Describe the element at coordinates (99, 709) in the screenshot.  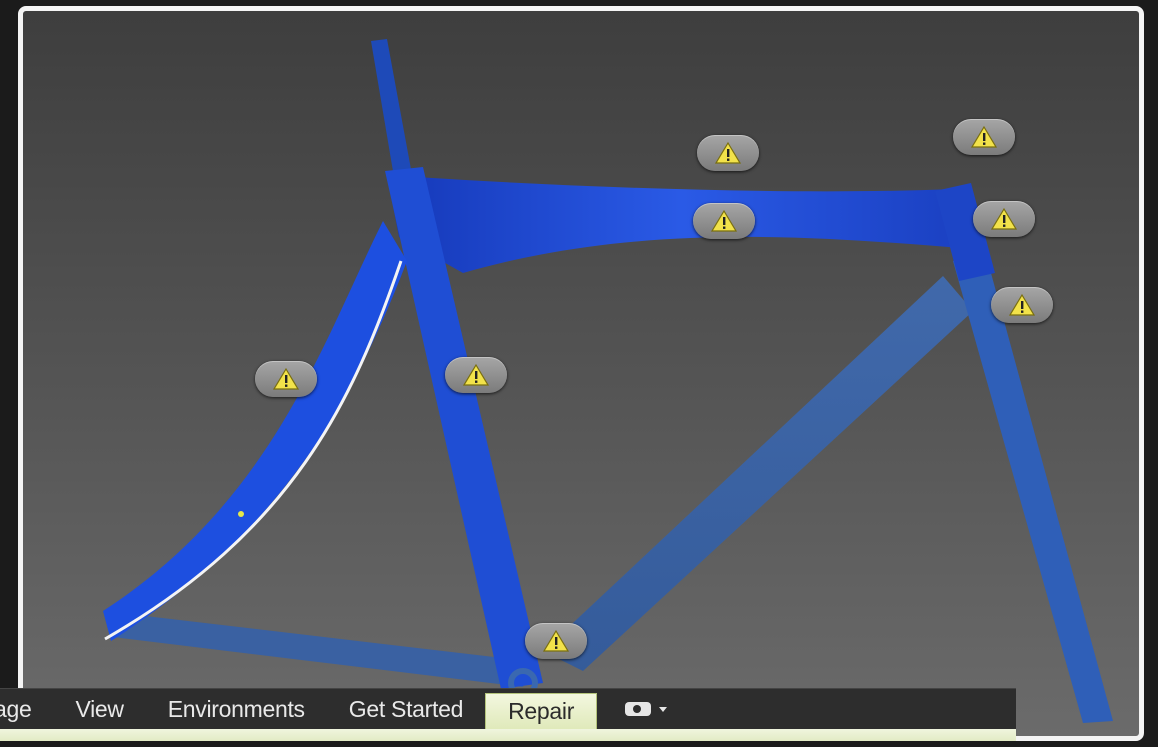
I see `tab-view: View` at that location.